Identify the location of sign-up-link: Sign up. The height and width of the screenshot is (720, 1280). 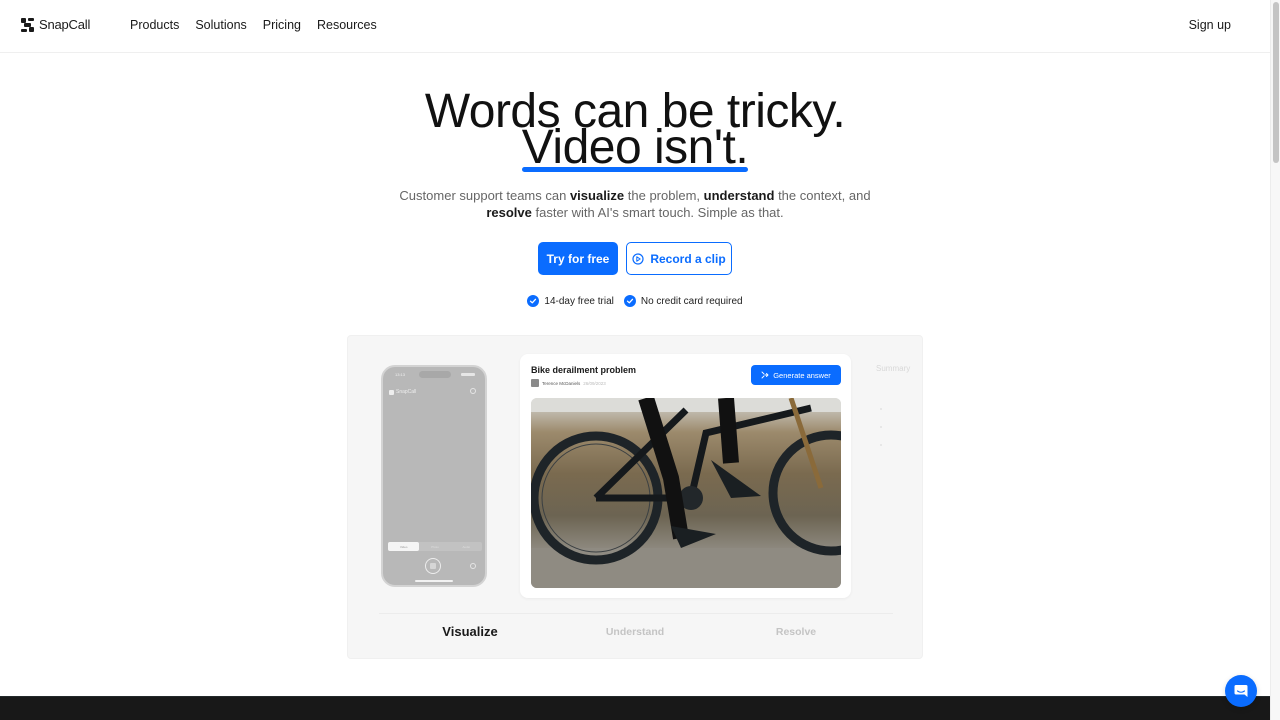
(1210, 25).